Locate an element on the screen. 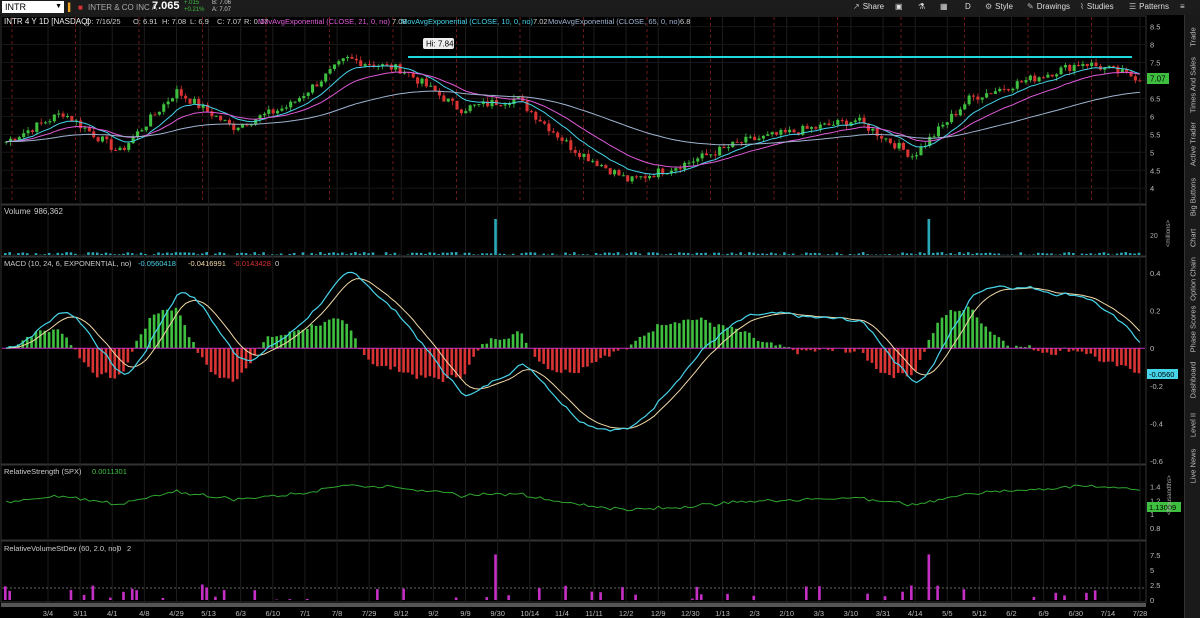 The height and width of the screenshot is (618, 1200). chevron-down-icon: ▼ is located at coordinates (58, 7).